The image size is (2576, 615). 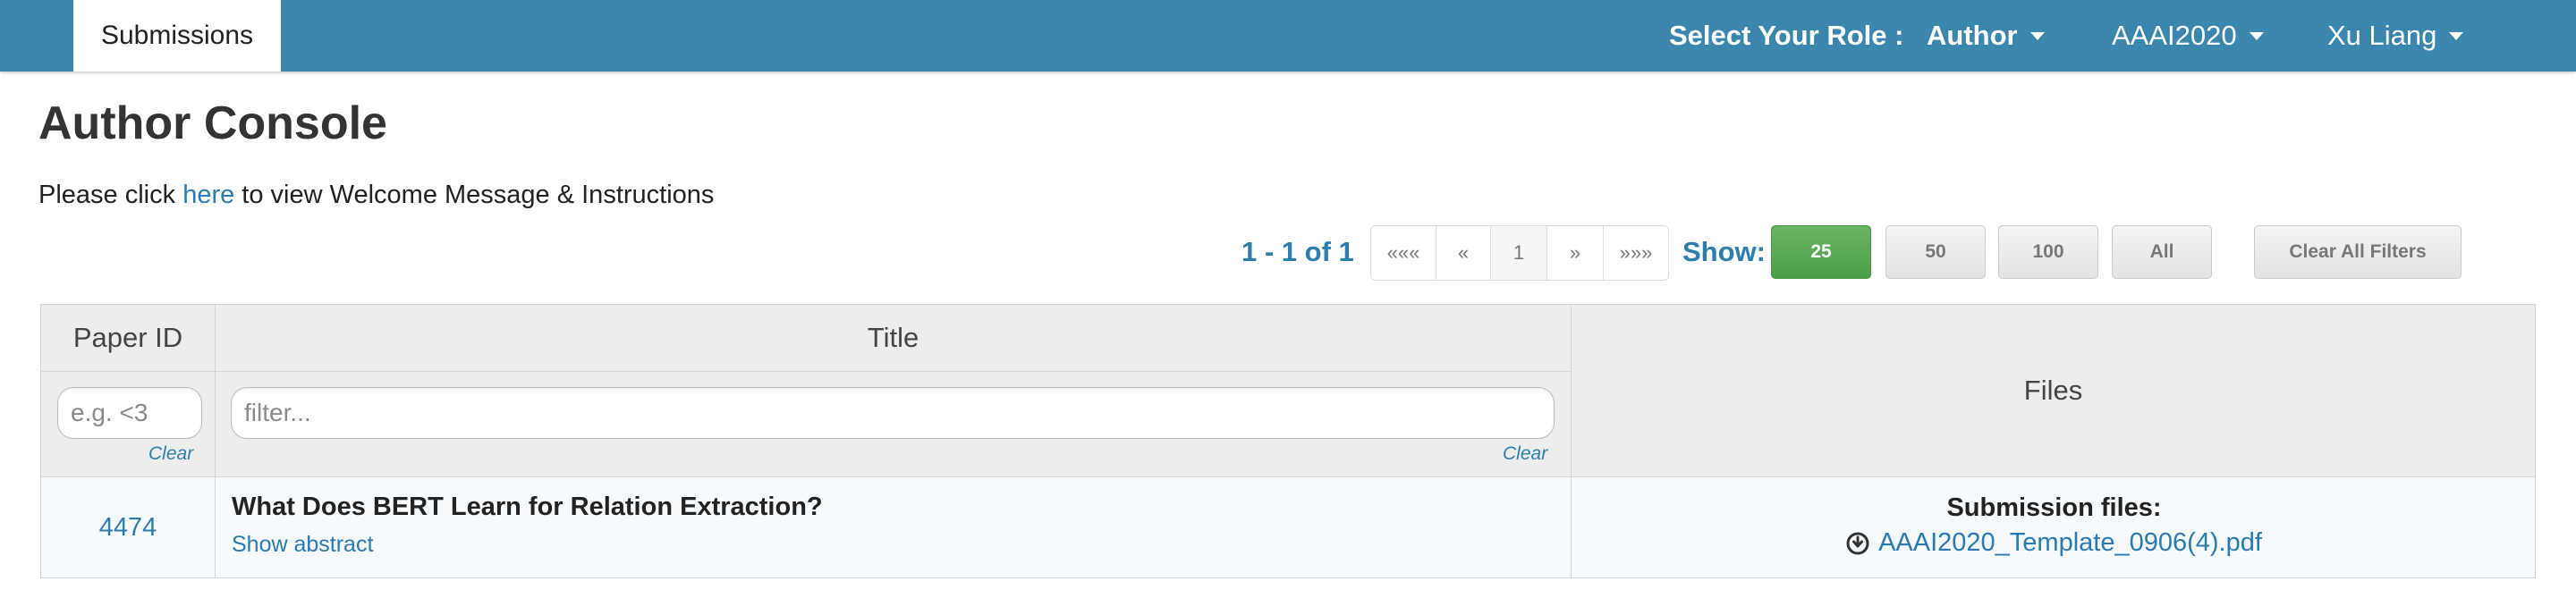 I want to click on prev-page-button: «, so click(x=1463, y=253).